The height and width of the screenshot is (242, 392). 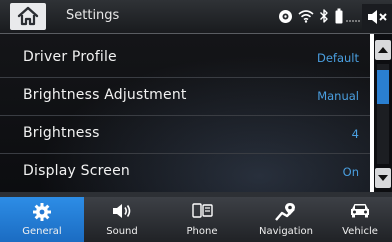 I want to click on list-item-display-screen: Display Screen On, so click(x=185, y=172).